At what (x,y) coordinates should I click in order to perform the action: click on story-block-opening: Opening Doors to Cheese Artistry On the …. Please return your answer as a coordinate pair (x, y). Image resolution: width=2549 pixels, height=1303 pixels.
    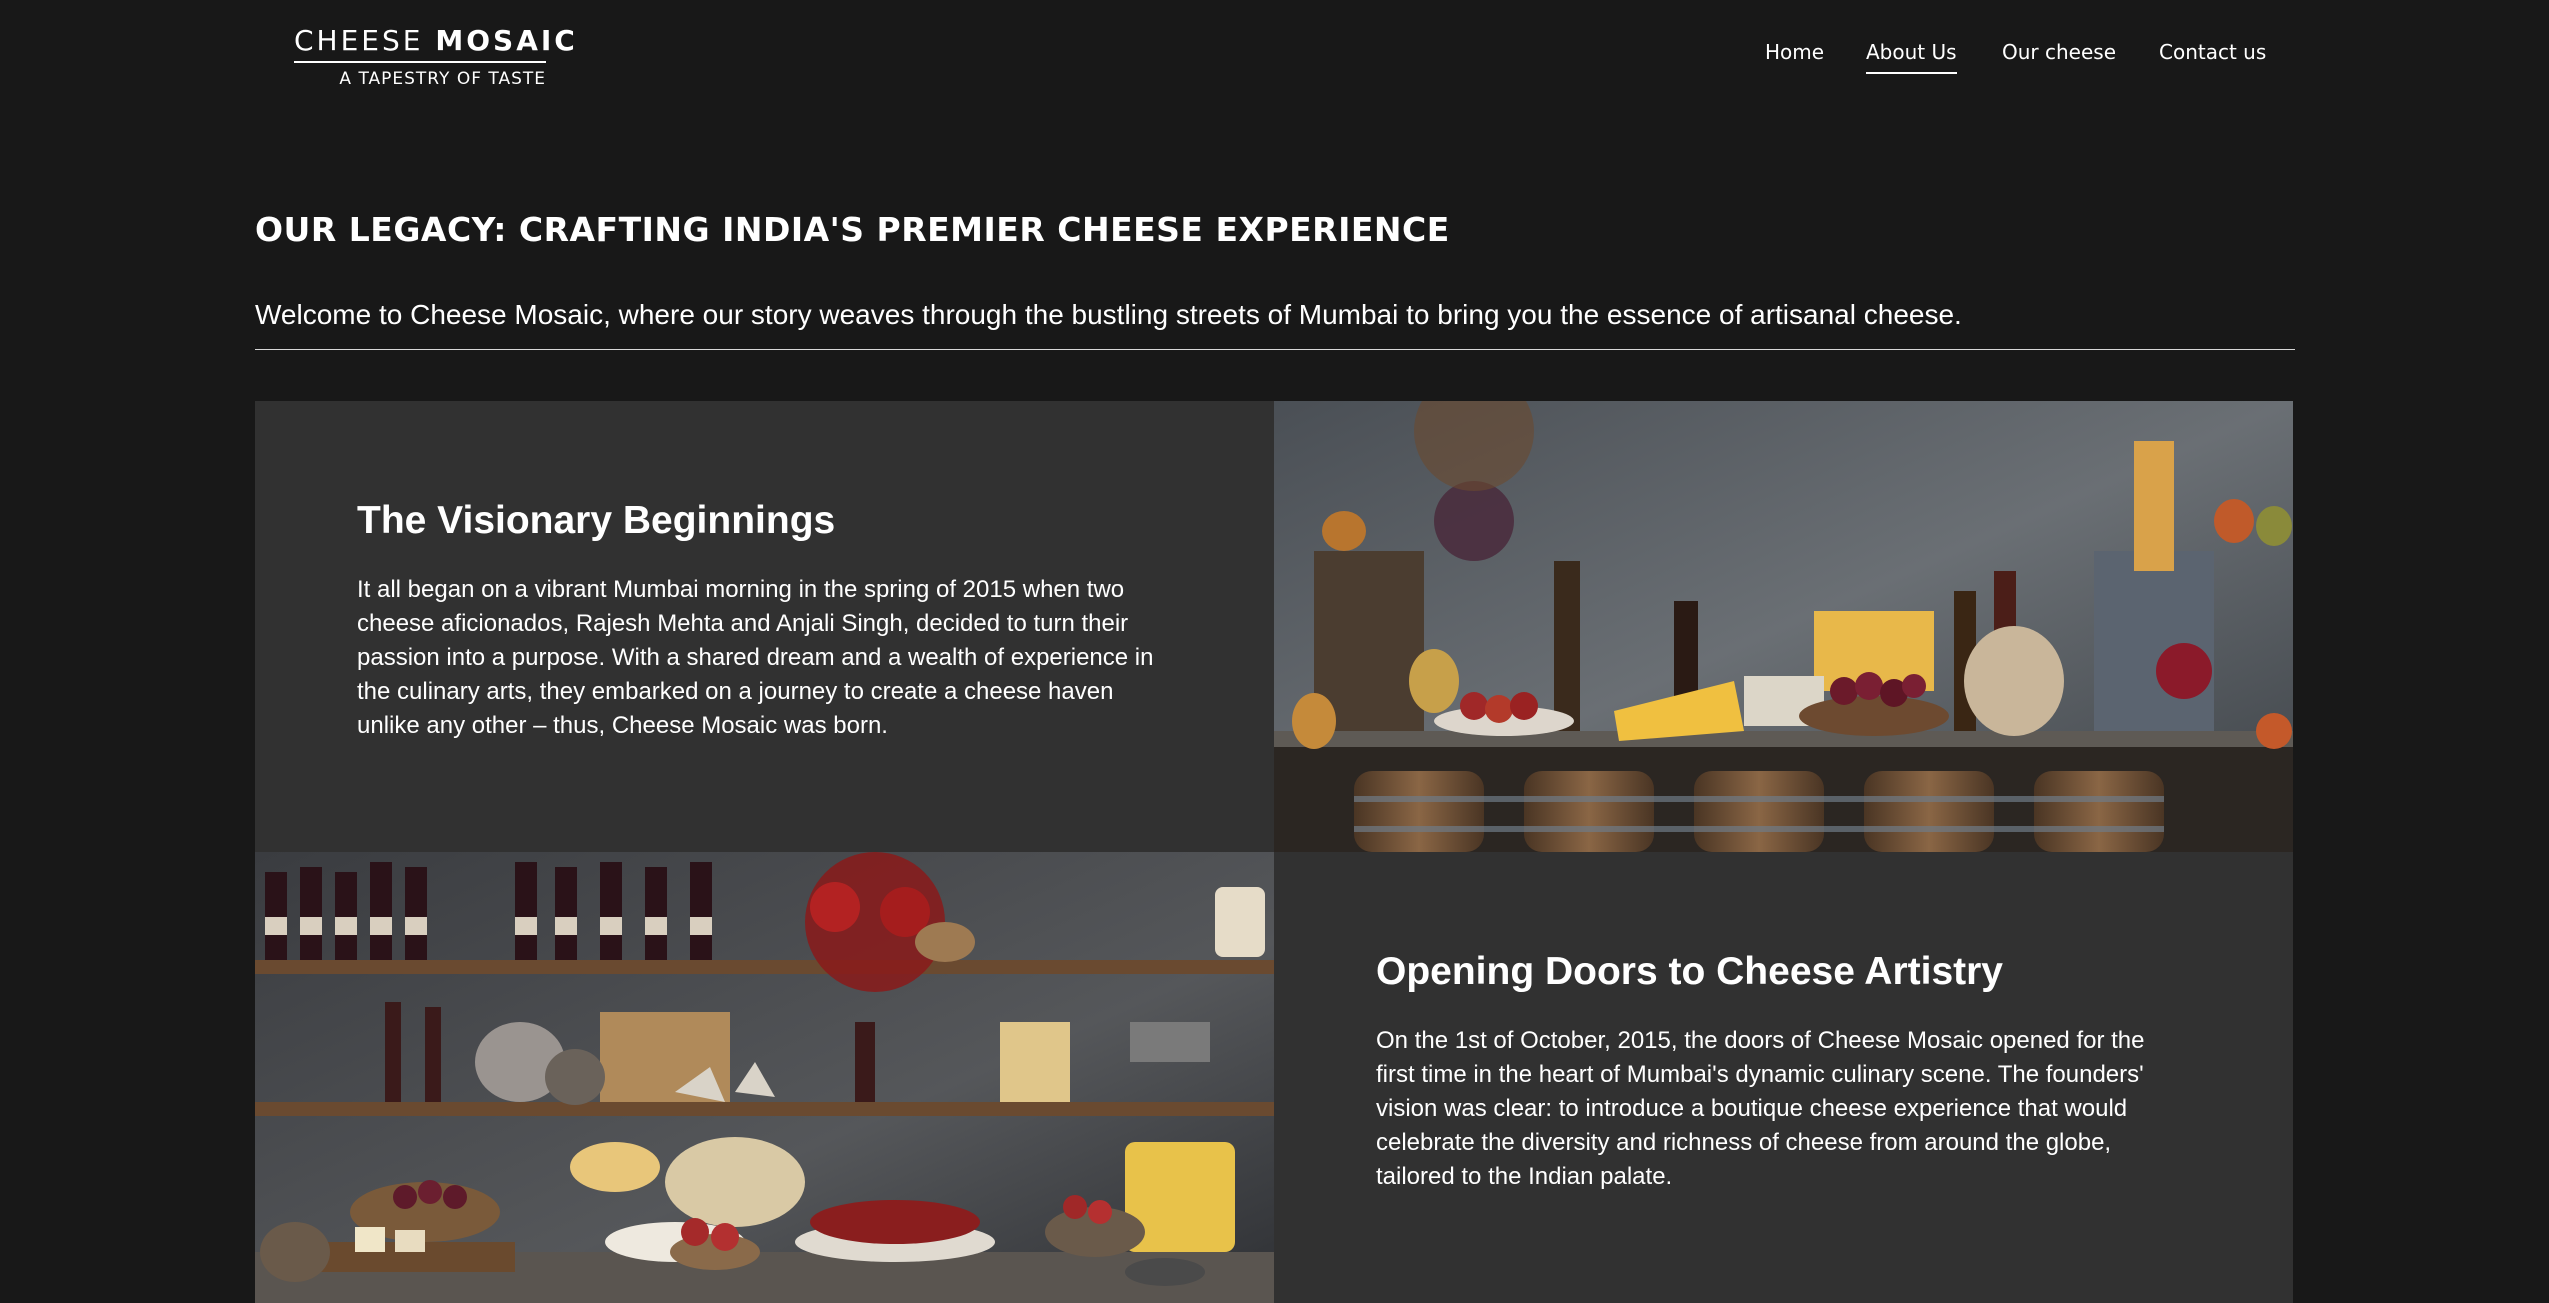
    Looking at the image, I should click on (1783, 1077).